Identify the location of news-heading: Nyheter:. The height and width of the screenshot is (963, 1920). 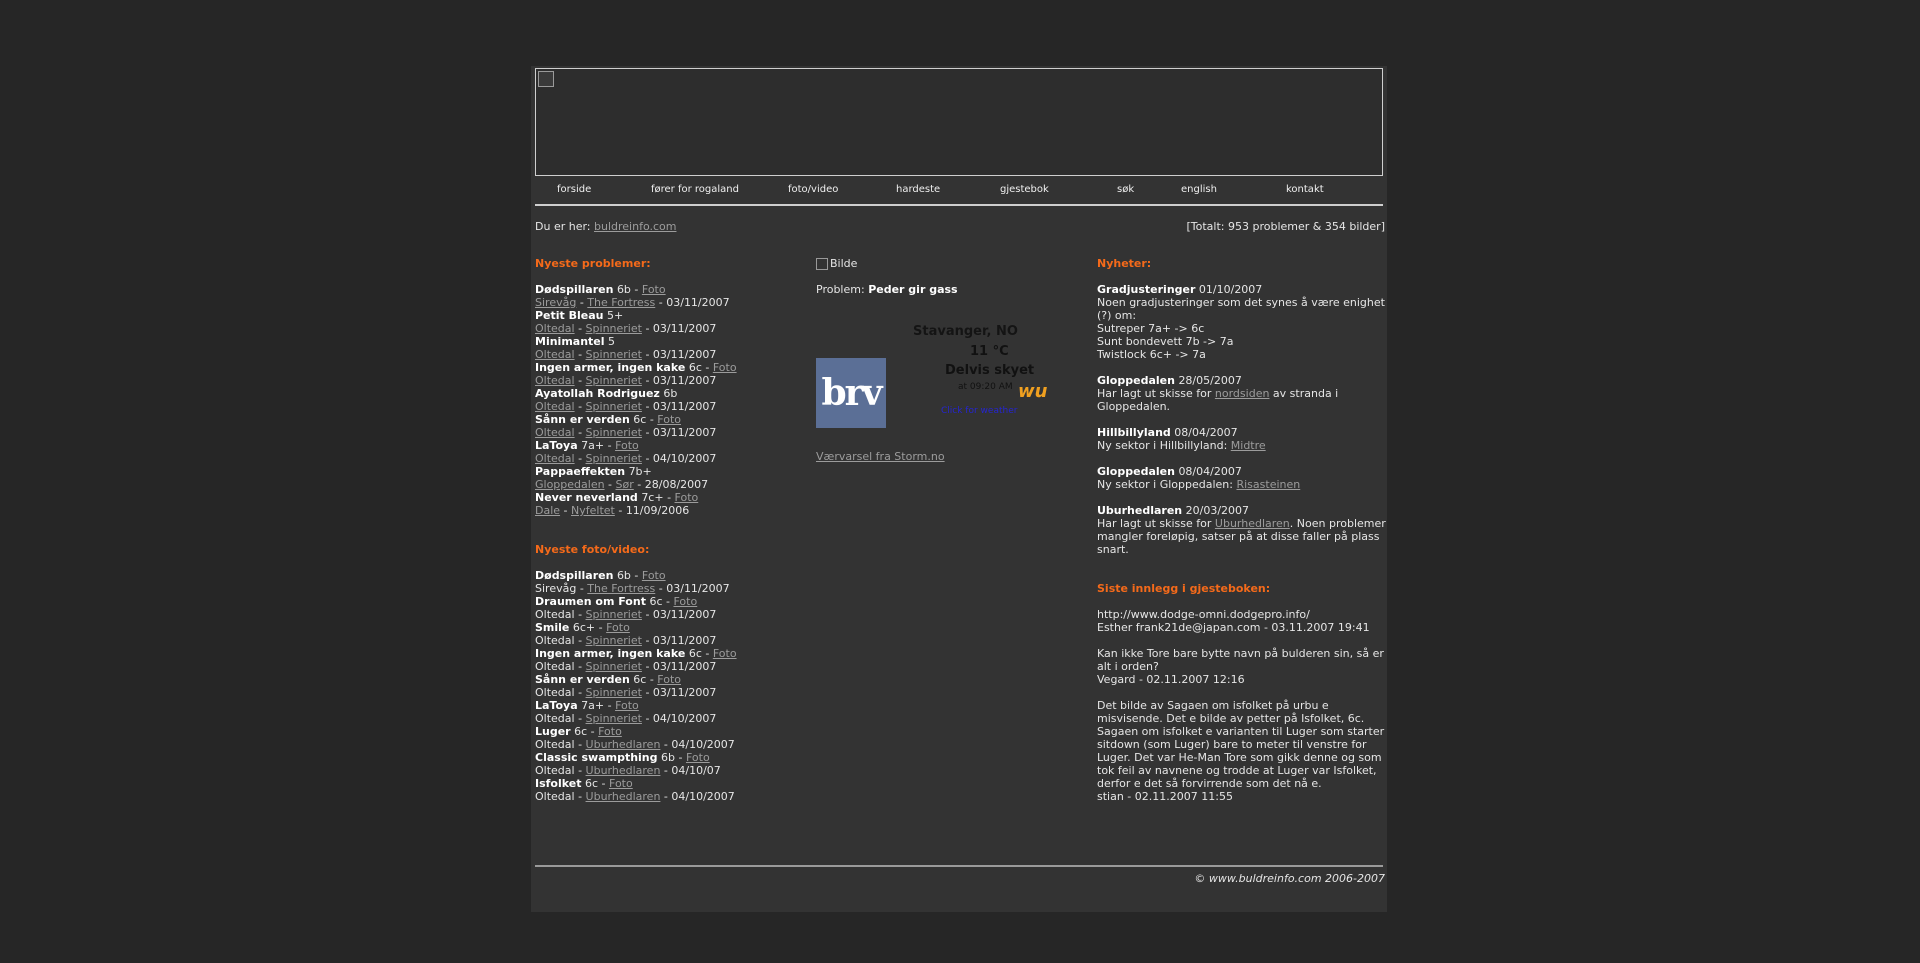
(1124, 263).